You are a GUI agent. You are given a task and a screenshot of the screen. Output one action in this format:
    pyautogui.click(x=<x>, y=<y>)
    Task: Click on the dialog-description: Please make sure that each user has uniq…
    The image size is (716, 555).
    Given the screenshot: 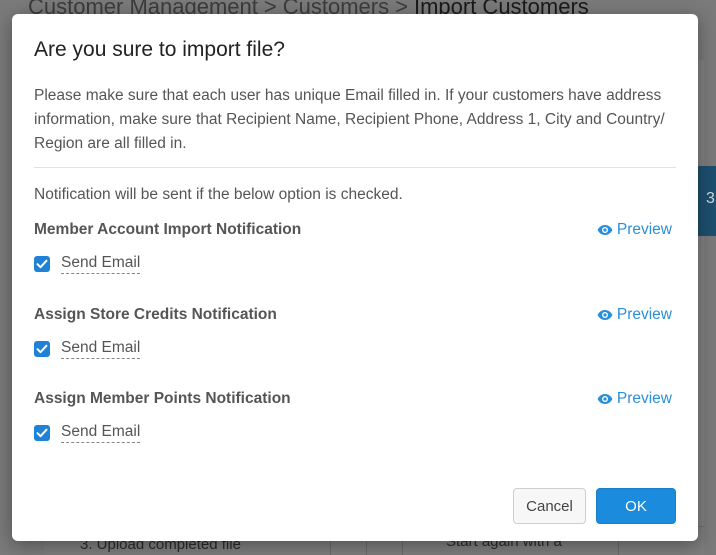 What is the action you would take?
    pyautogui.click(x=349, y=119)
    